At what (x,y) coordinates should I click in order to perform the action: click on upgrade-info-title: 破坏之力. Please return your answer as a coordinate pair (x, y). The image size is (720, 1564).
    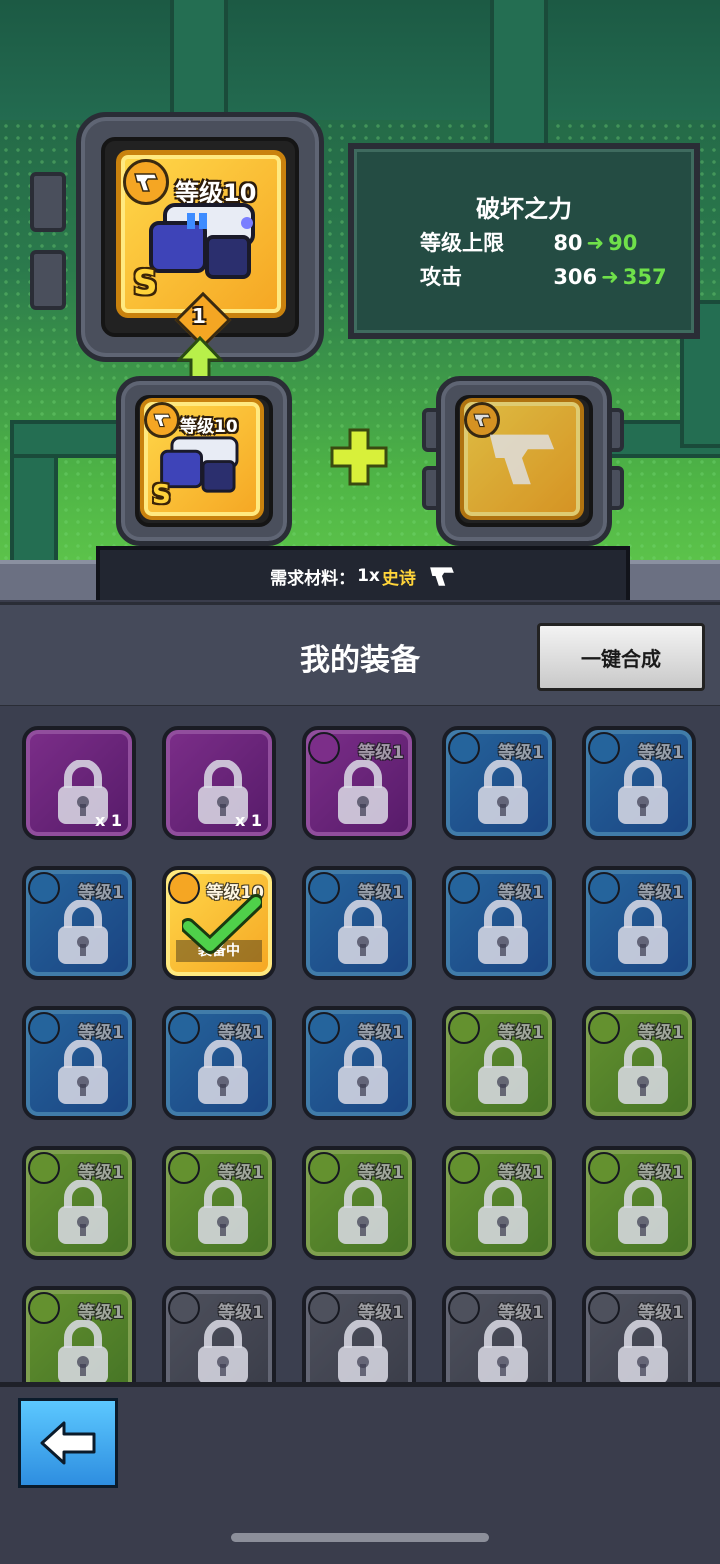
    Looking at the image, I should click on (524, 209).